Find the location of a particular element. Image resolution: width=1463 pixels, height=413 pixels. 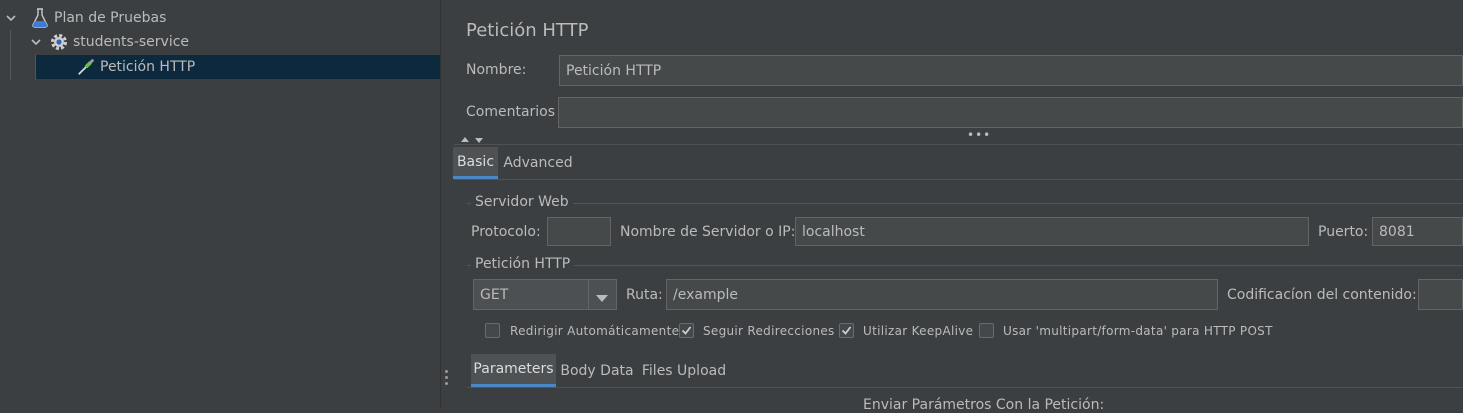

collapse-arrows-icon is located at coordinates (475, 138).